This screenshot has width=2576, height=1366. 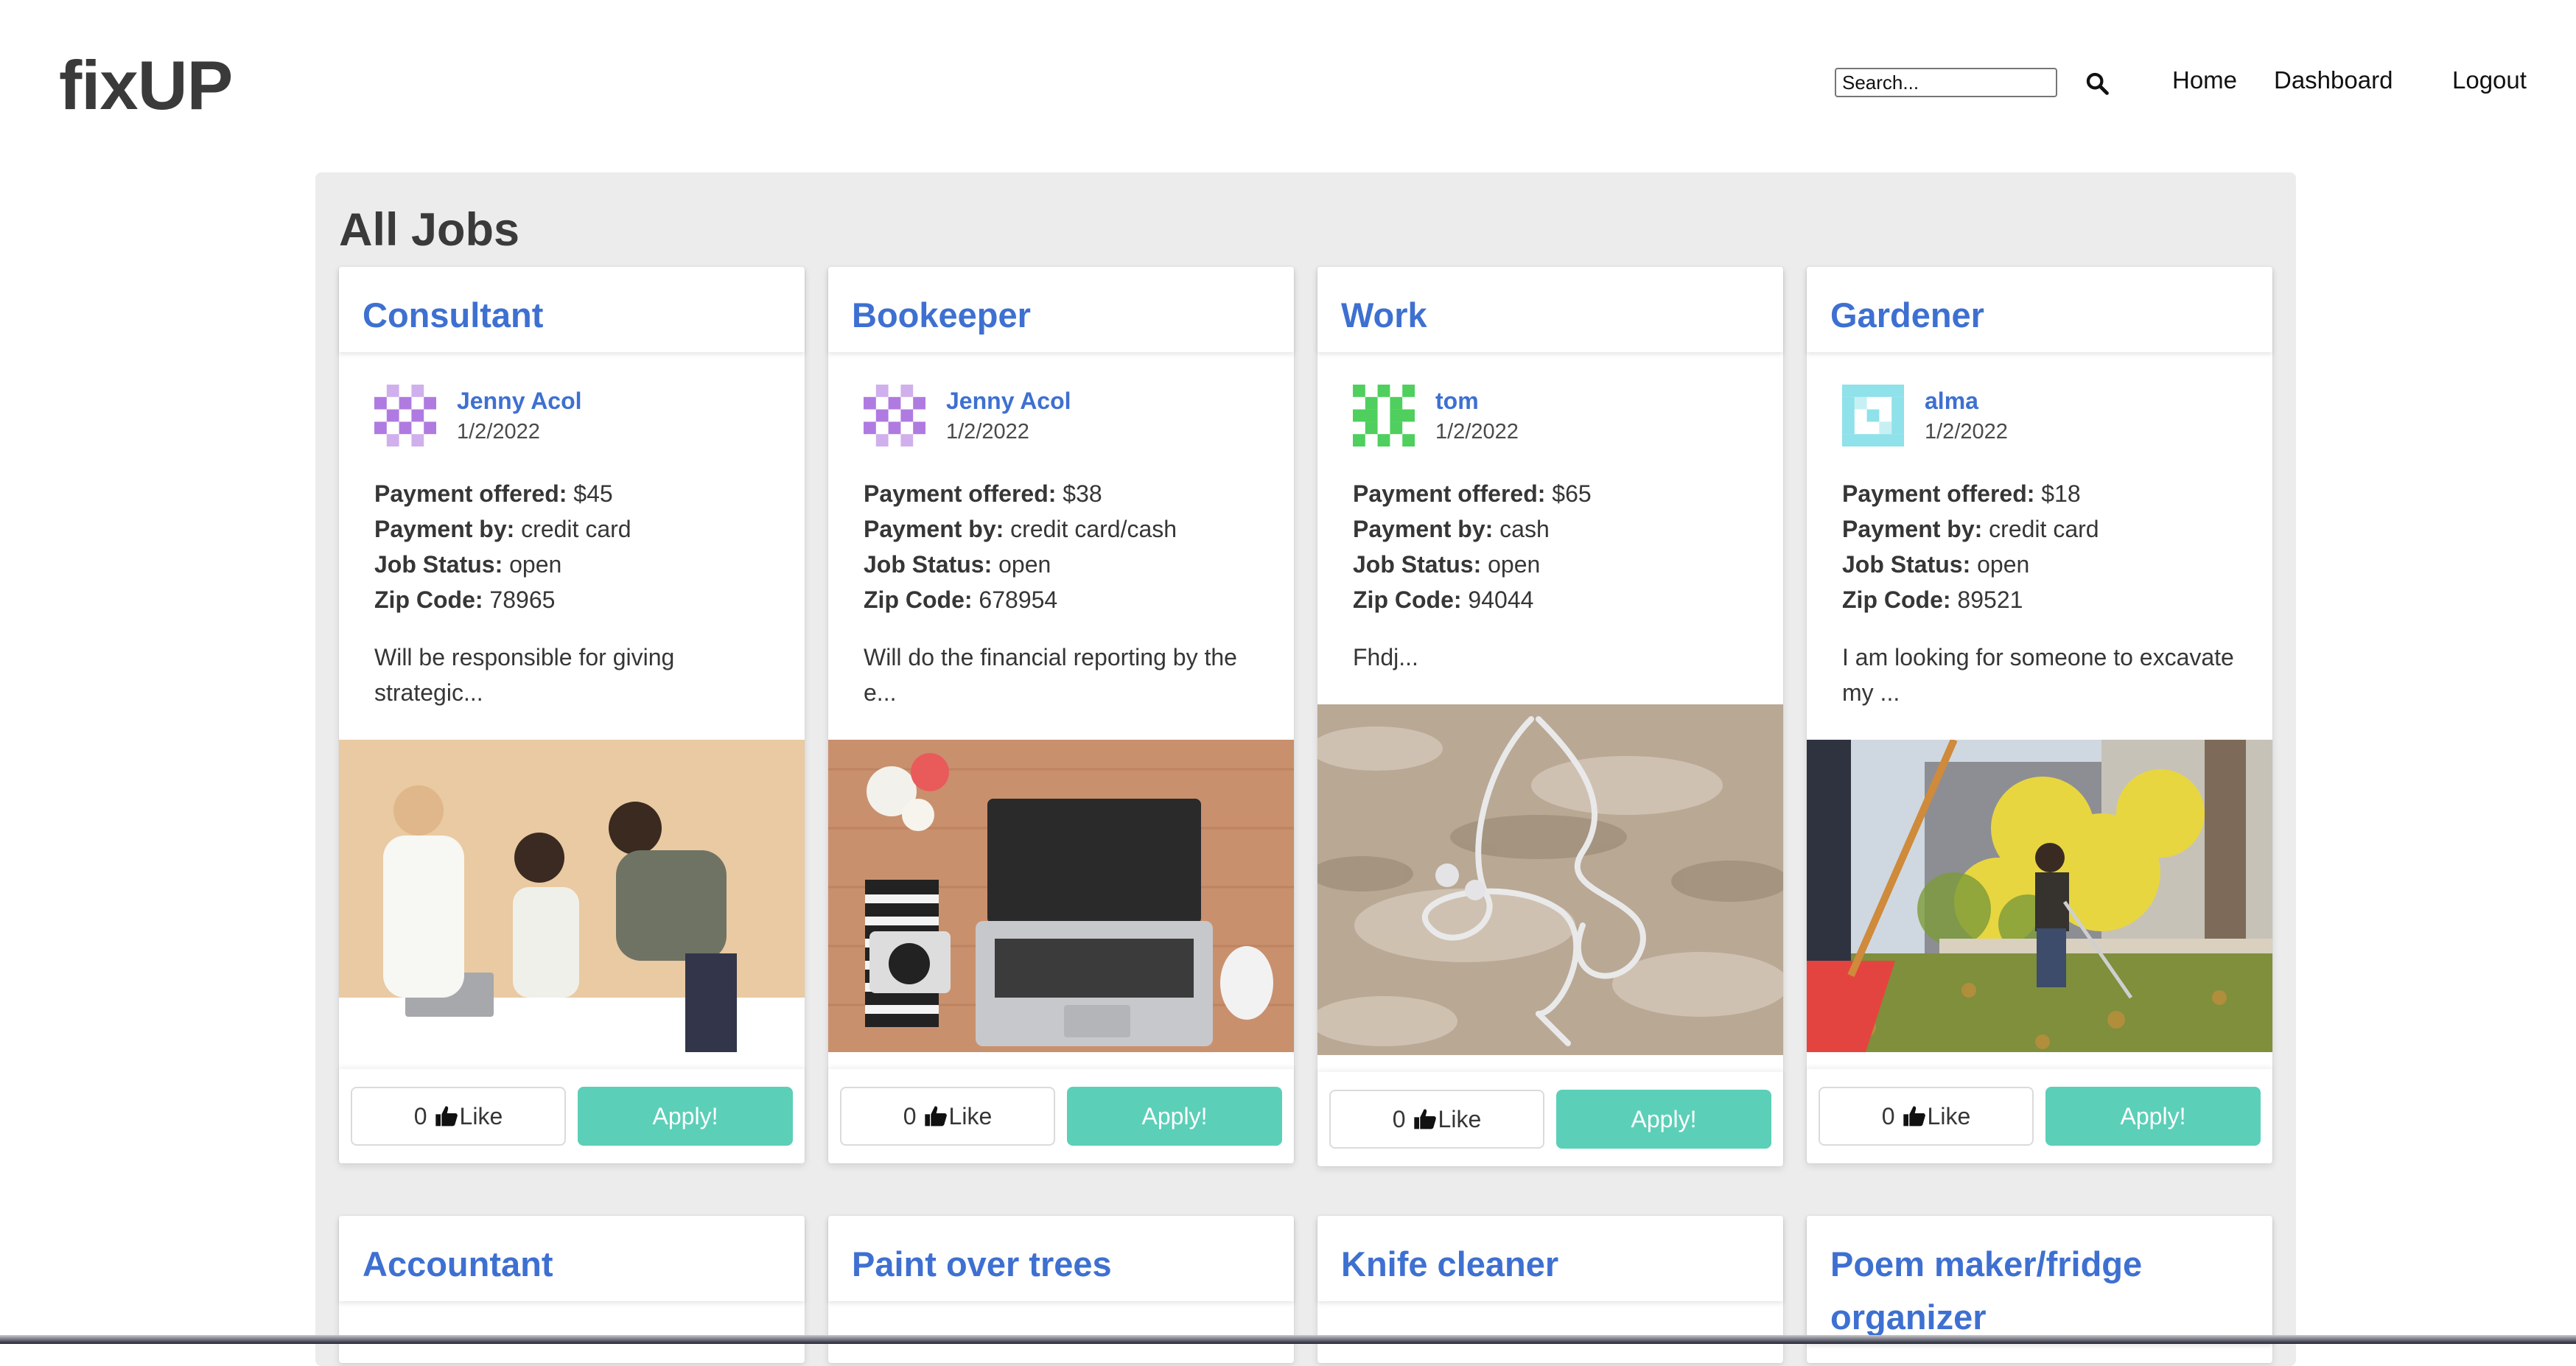 I want to click on payment-offered: Payment offered: $18, so click(x=2039, y=493).